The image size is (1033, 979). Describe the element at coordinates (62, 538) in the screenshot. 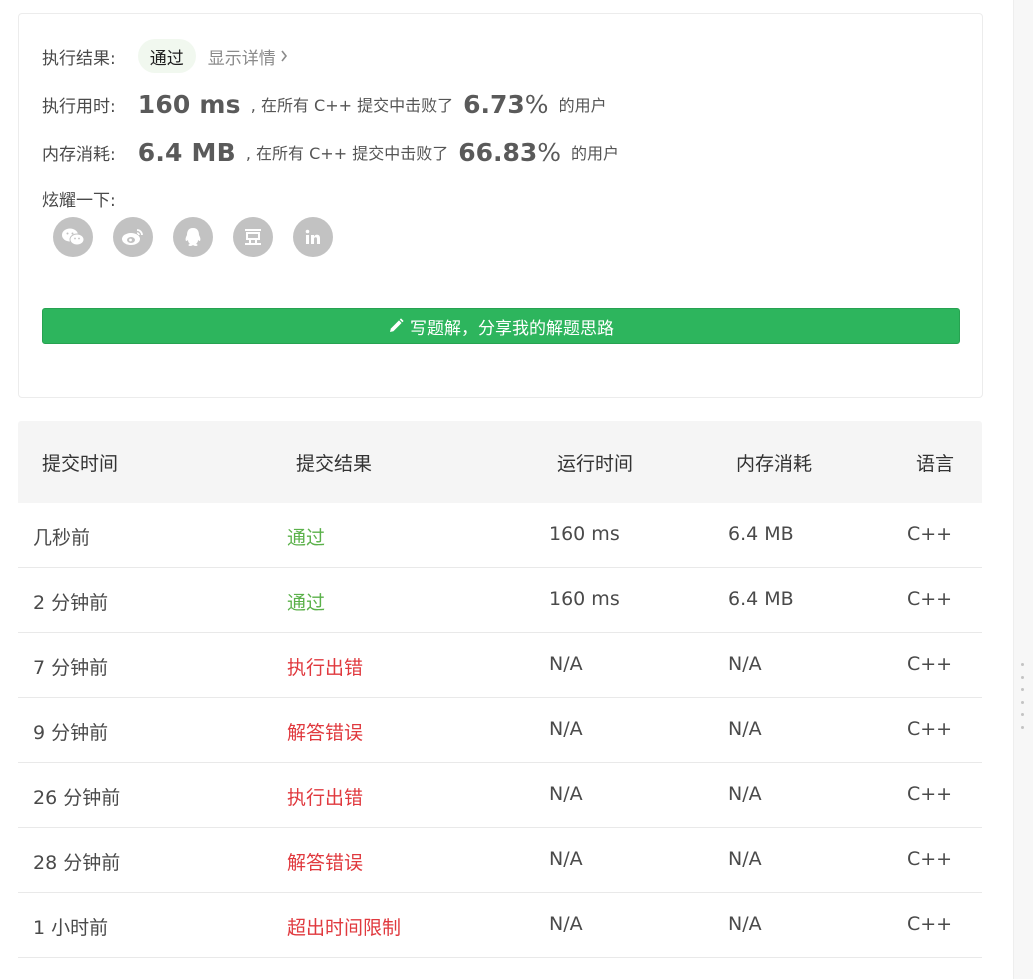

I see `cell-time: 几秒前` at that location.